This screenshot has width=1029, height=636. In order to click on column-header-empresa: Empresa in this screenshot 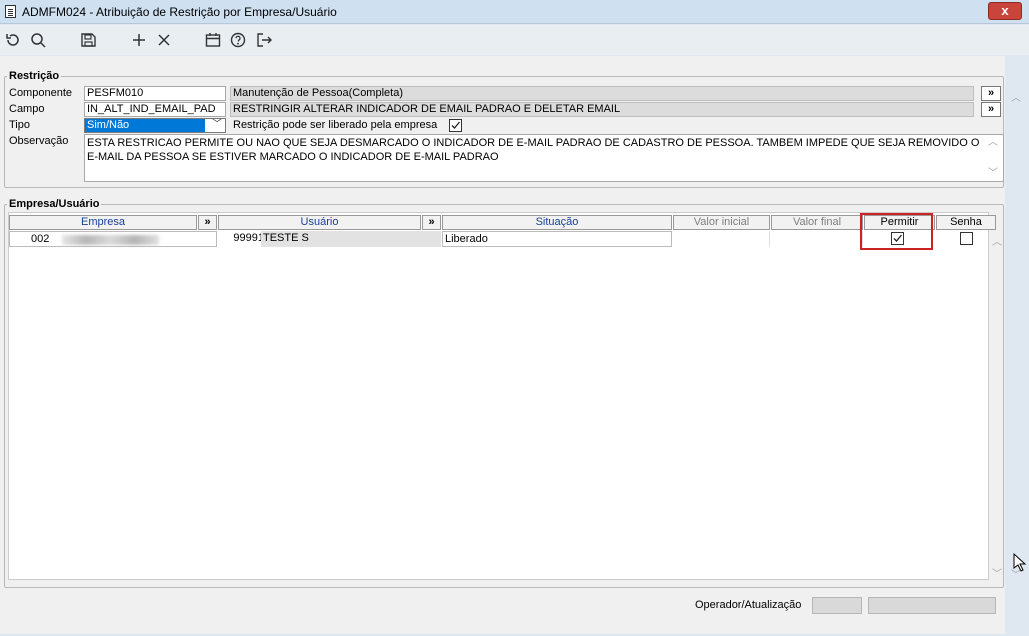, I will do `click(103, 222)`.